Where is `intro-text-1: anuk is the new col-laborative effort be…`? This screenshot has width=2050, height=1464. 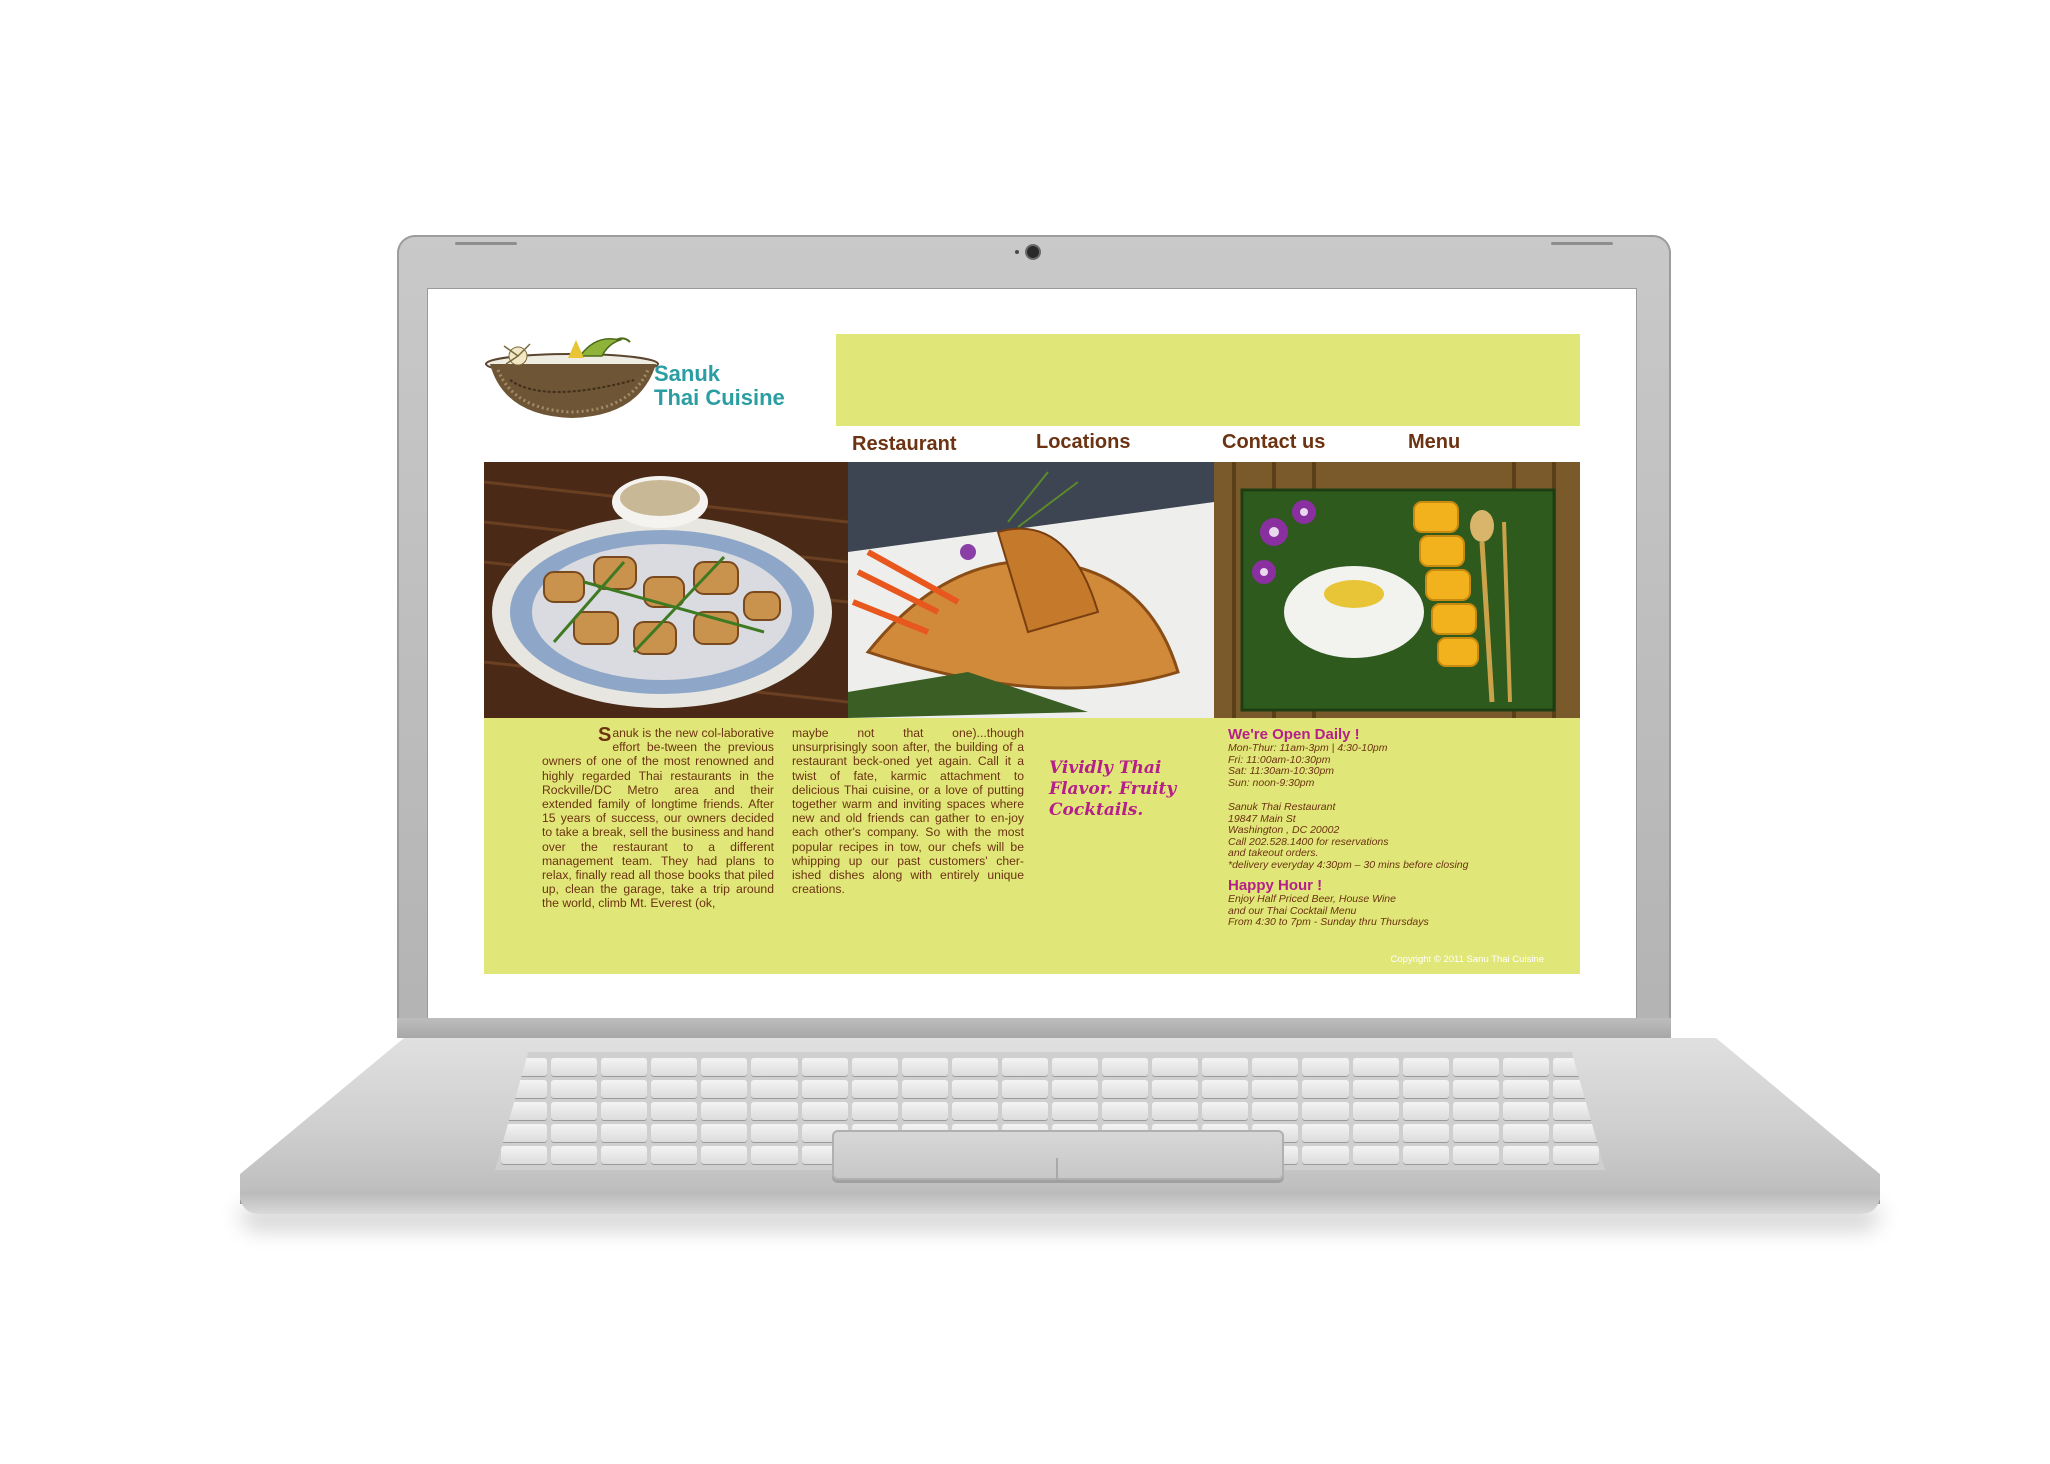 intro-text-1: anuk is the new col-laborative effort be… is located at coordinates (658, 818).